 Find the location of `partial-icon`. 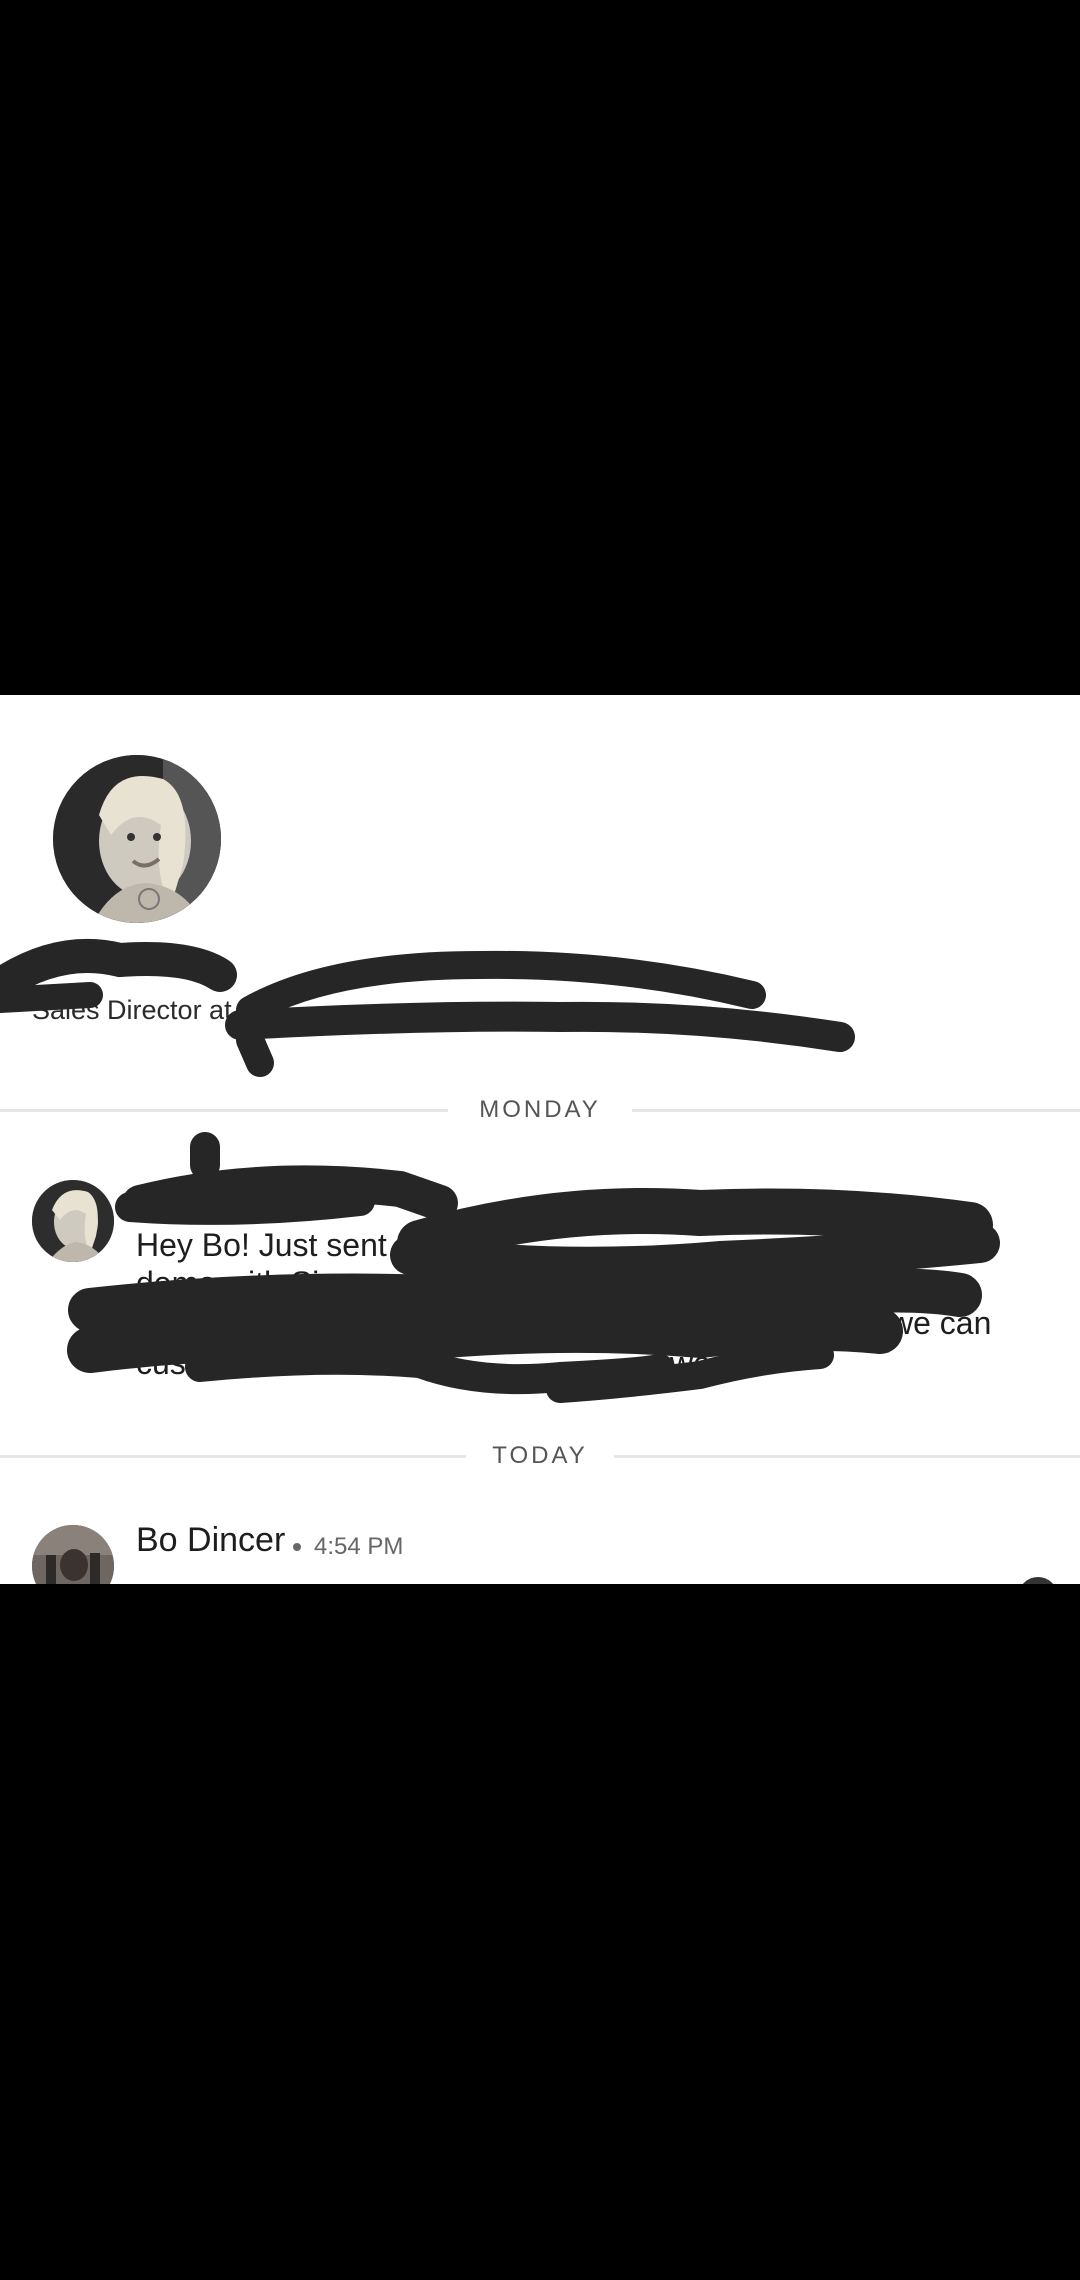

partial-icon is located at coordinates (1038, 1580).